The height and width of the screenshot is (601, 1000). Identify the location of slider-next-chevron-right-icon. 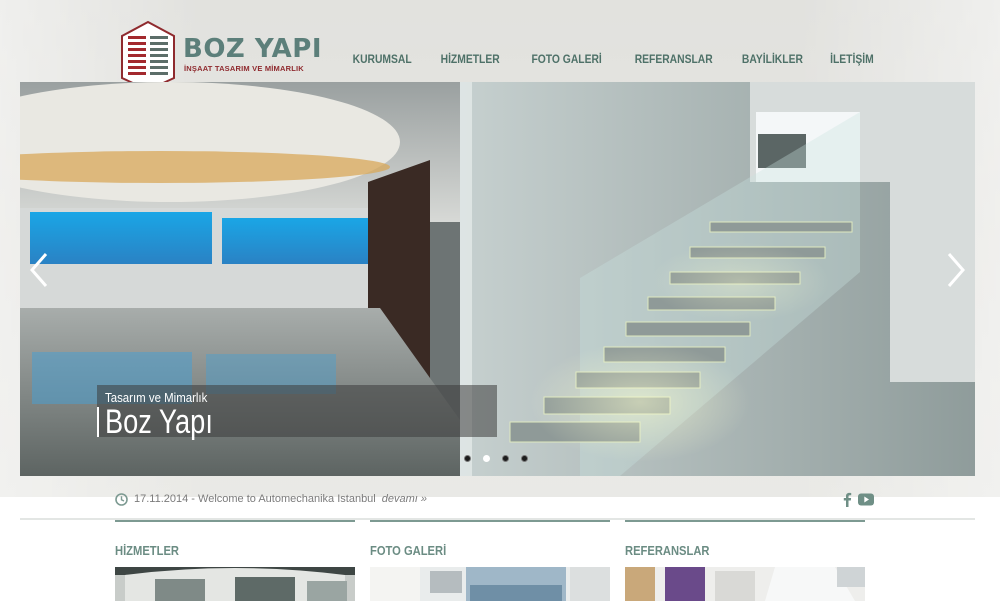
(956, 270).